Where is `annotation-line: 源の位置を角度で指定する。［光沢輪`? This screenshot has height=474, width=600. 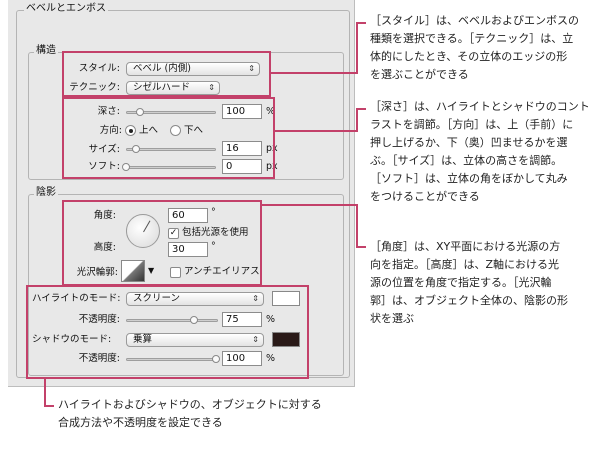
annotation-line: 源の位置を角度で指定する。［光沢輪 is located at coordinates (461, 282).